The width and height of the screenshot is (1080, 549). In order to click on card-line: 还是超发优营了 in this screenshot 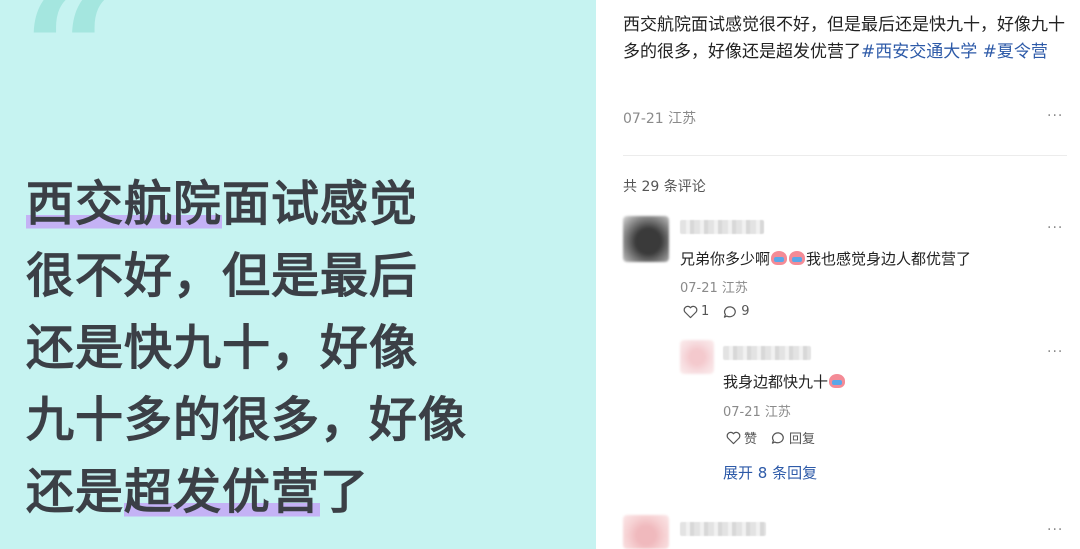, I will do `click(198, 492)`.